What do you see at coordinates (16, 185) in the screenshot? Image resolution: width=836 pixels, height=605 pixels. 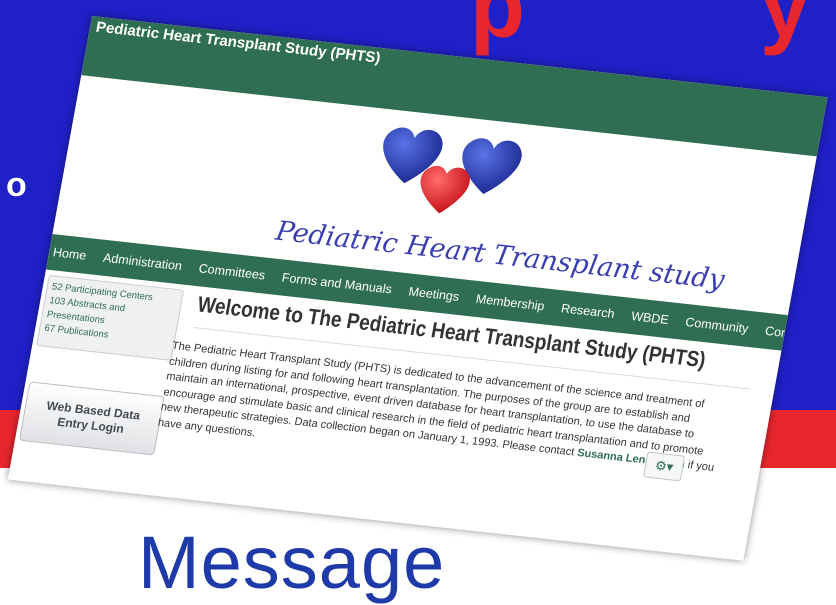 I see `slide-left-fragment: o` at bounding box center [16, 185].